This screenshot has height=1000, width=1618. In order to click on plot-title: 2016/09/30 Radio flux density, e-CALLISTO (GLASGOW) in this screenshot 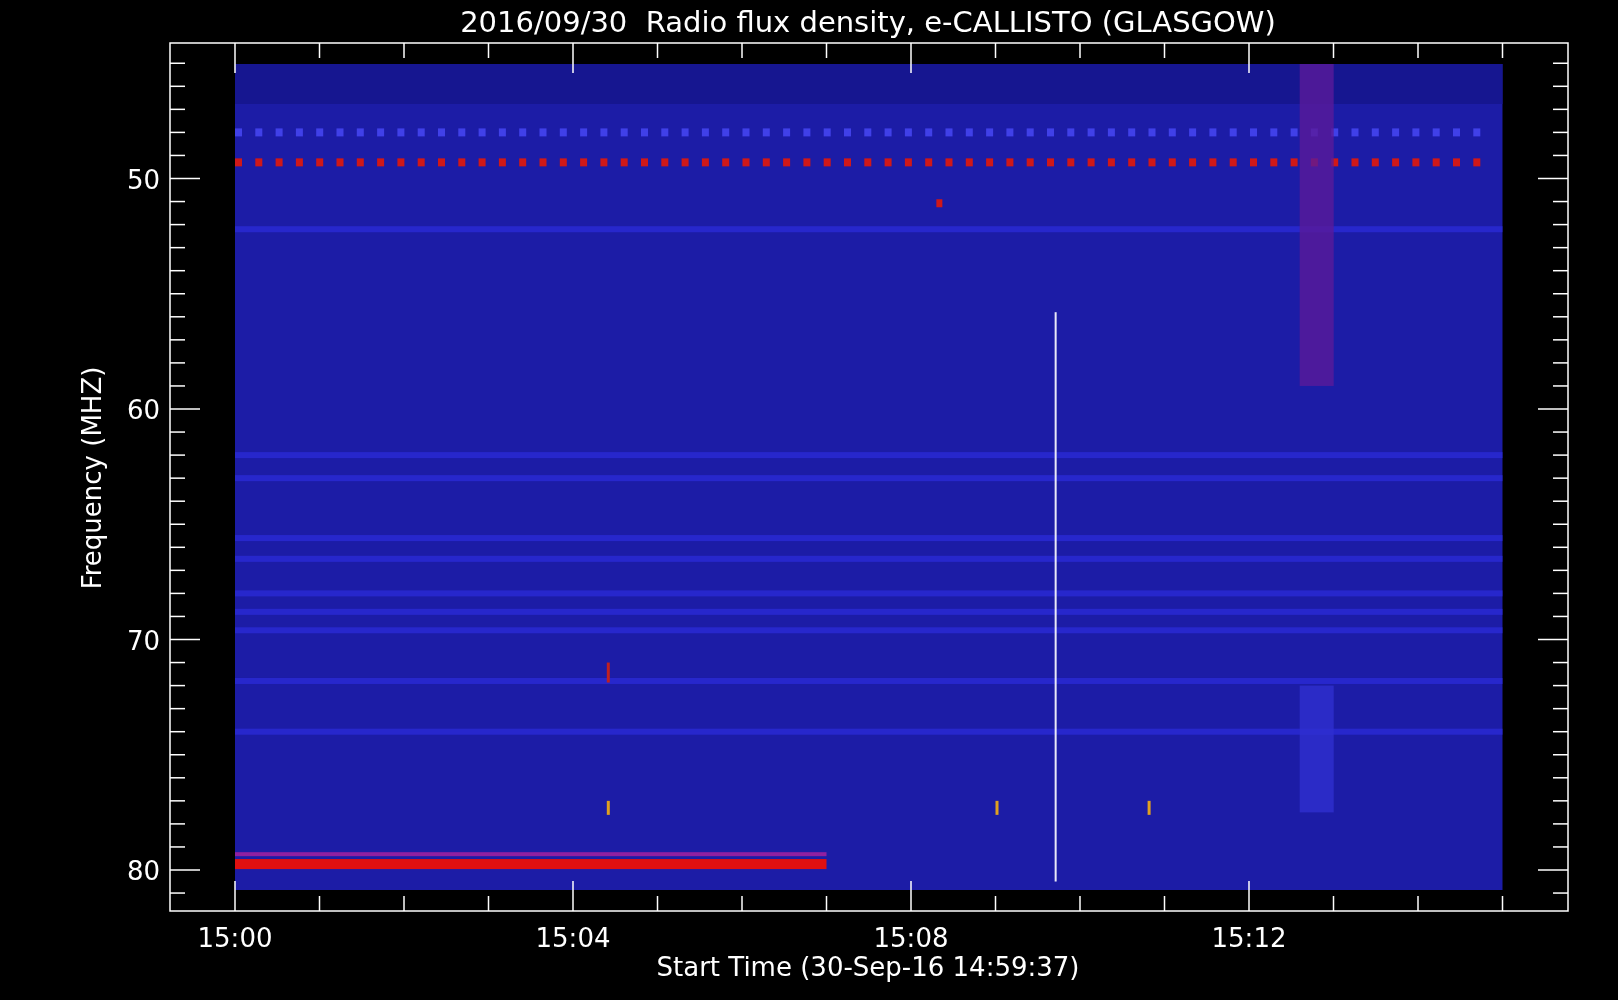, I will do `click(868, 22)`.